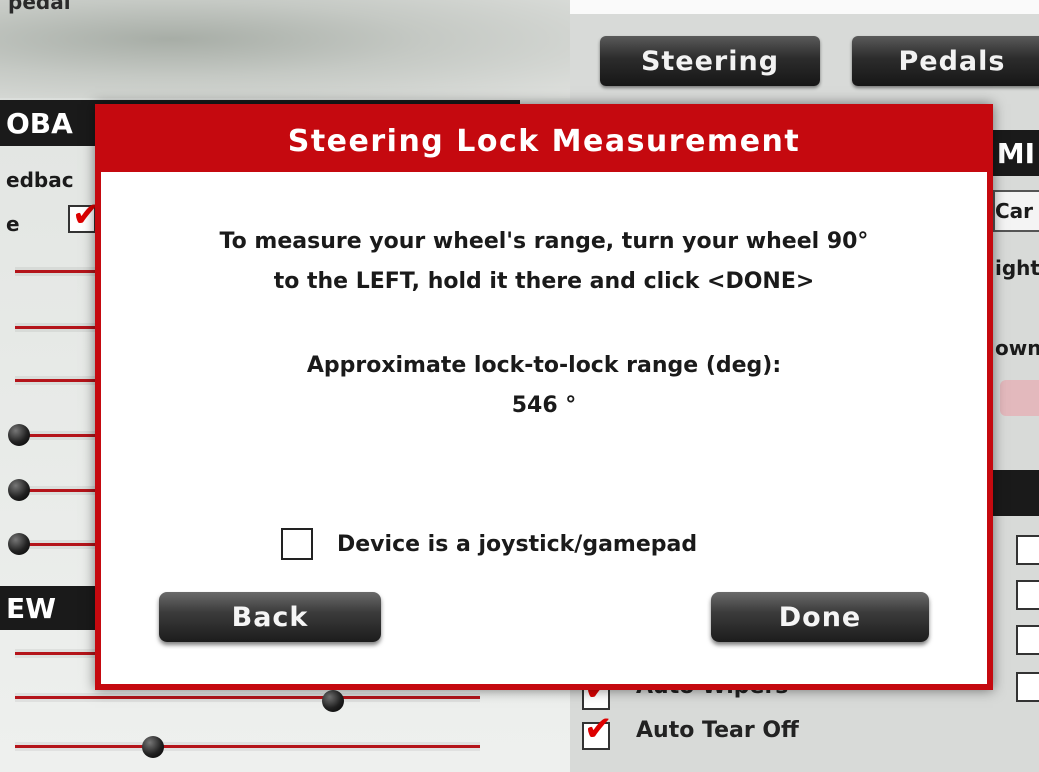 This screenshot has width=1039, height=772. I want to click on range-label: Approximate lock-to-lock range (deg):, so click(544, 365).